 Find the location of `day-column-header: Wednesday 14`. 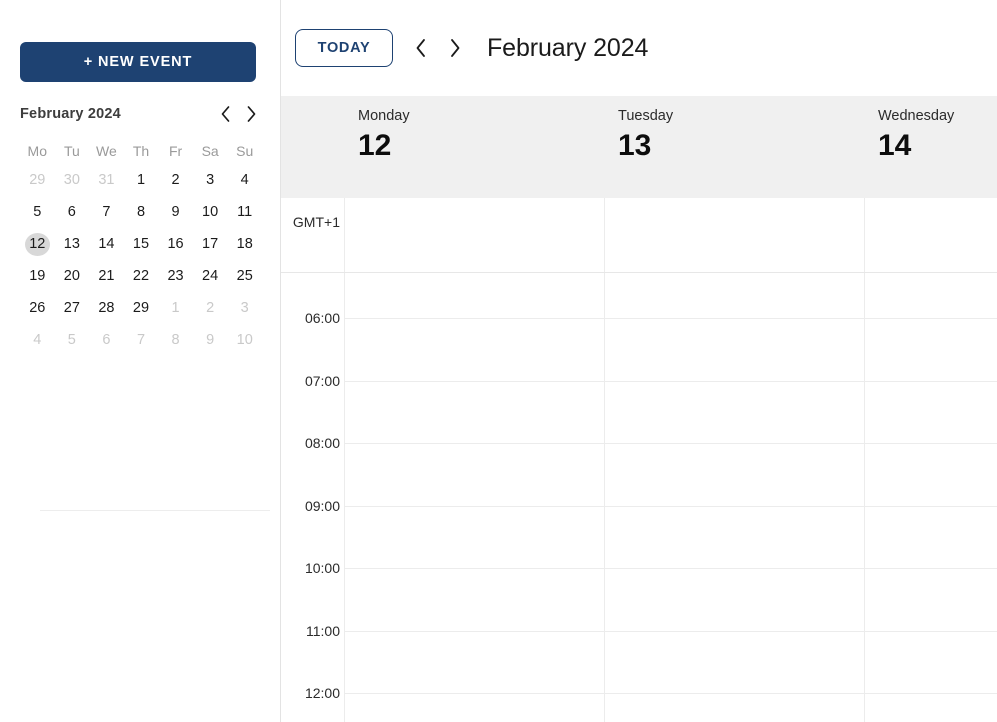

day-column-header: Wednesday 14 is located at coordinates (931, 147).